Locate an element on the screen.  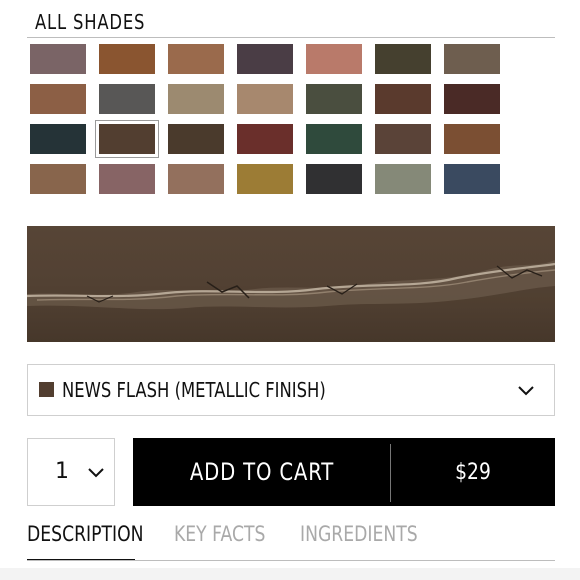
selected-shade-label: NEWS FLASH (METALLIC FINISH) is located at coordinates (194, 390).